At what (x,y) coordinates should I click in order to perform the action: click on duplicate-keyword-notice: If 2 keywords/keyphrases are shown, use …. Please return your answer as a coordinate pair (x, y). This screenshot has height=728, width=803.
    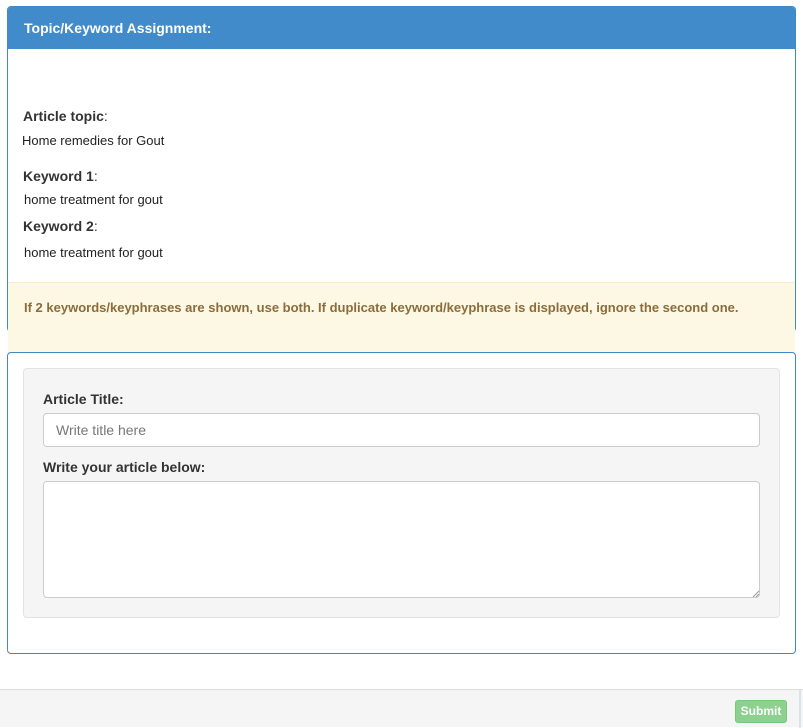
    Looking at the image, I should click on (401, 317).